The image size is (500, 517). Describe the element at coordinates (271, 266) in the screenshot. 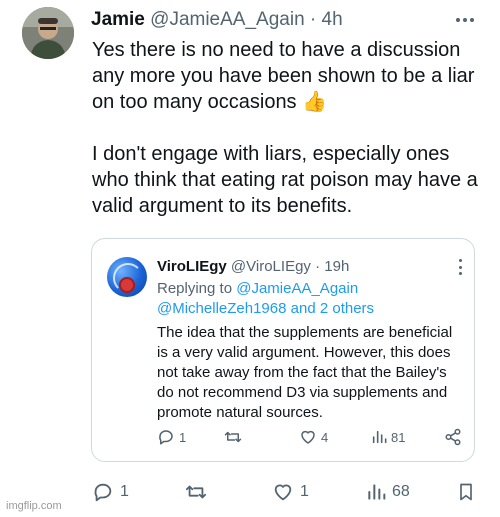

I see `quote-author-handle: @ViroLIEgy` at that location.